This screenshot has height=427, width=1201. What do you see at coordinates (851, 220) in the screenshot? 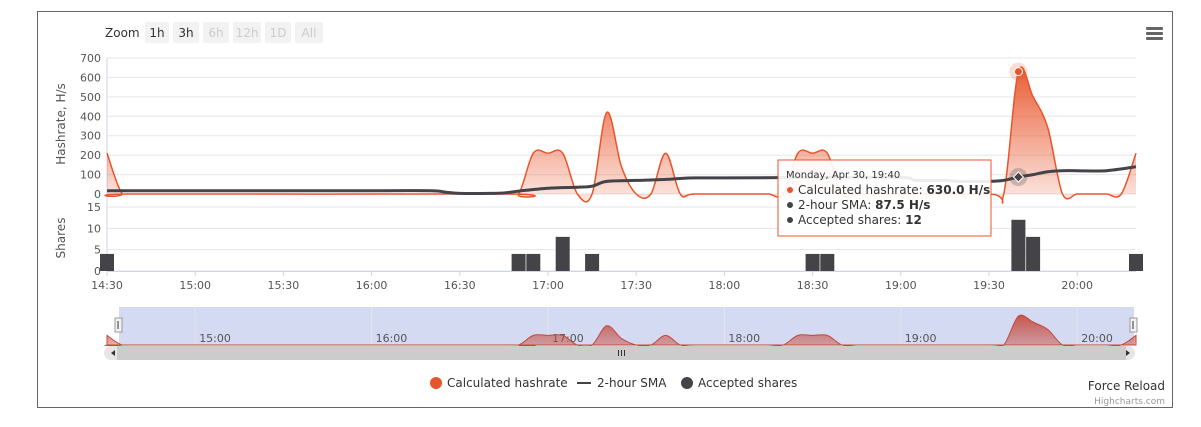
I see `tooltip-series-name: Accepted shares:` at bounding box center [851, 220].